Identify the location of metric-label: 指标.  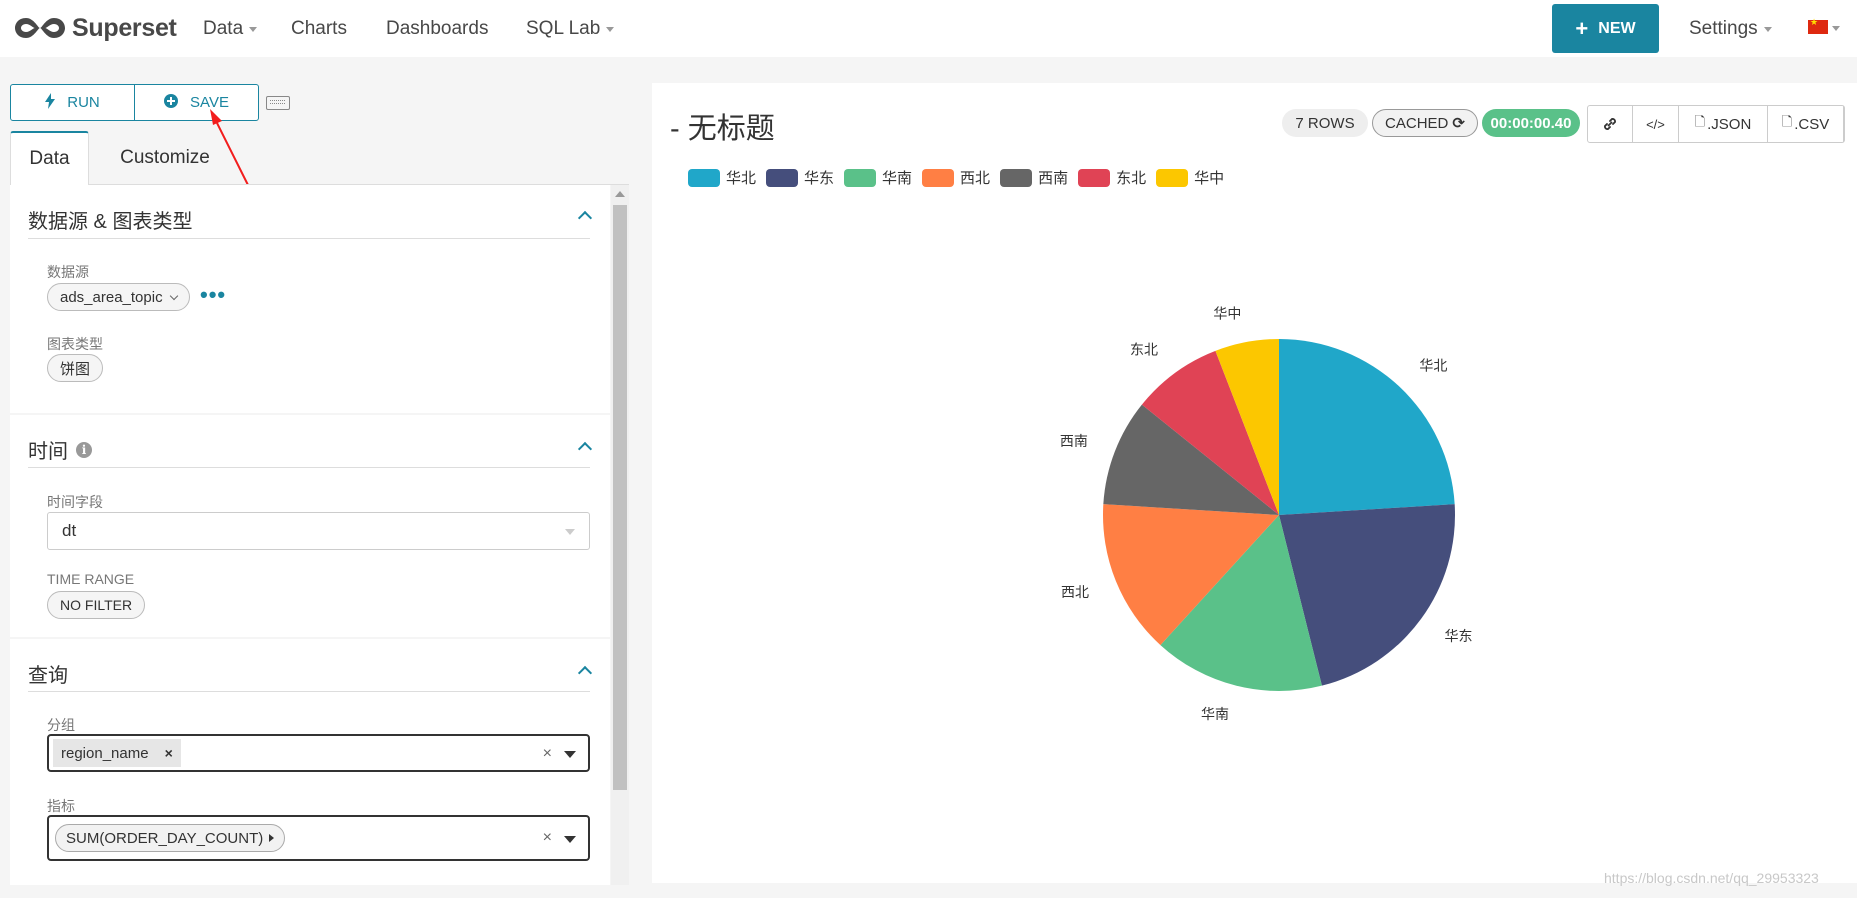
(61, 806).